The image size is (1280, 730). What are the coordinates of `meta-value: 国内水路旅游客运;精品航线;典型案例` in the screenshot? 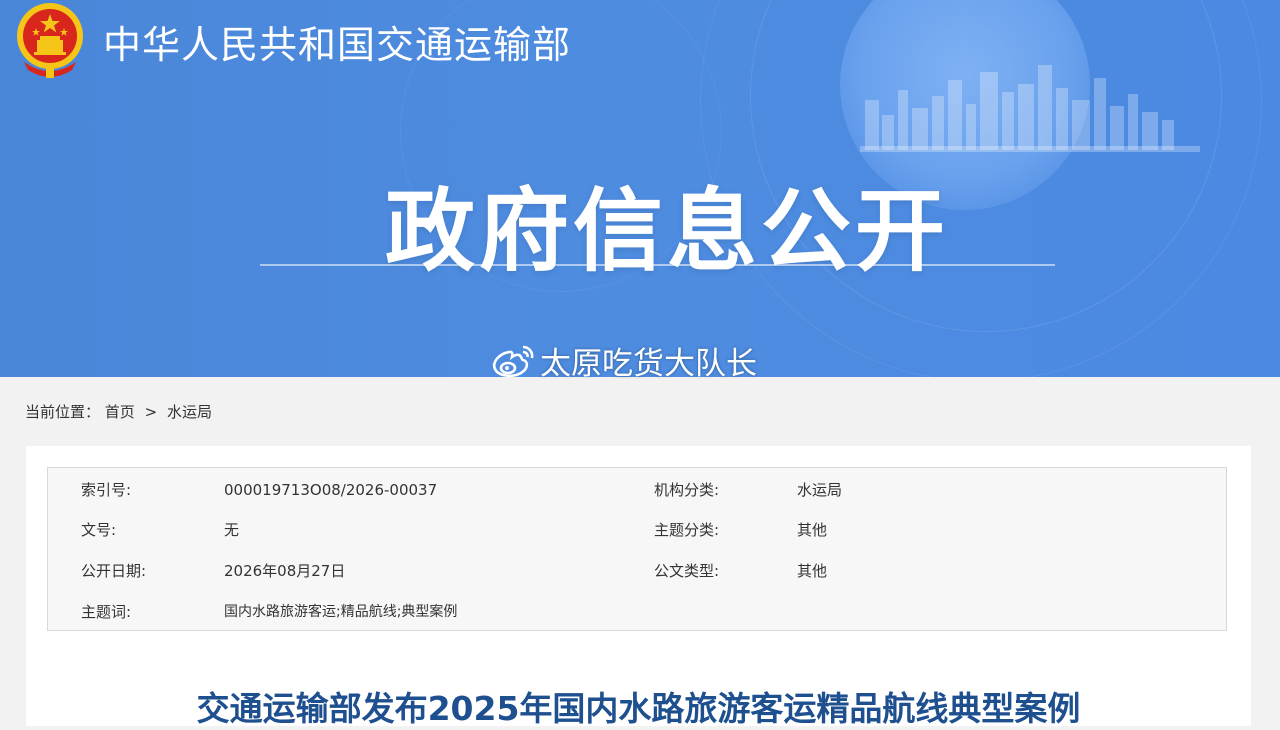 It's located at (341, 612).